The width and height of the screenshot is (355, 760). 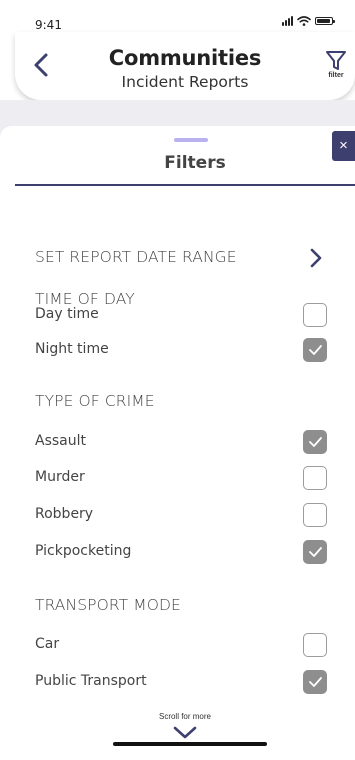 What do you see at coordinates (108, 605) in the screenshot?
I see `section-heading-transport-mode: TRANSPORT MODE` at bounding box center [108, 605].